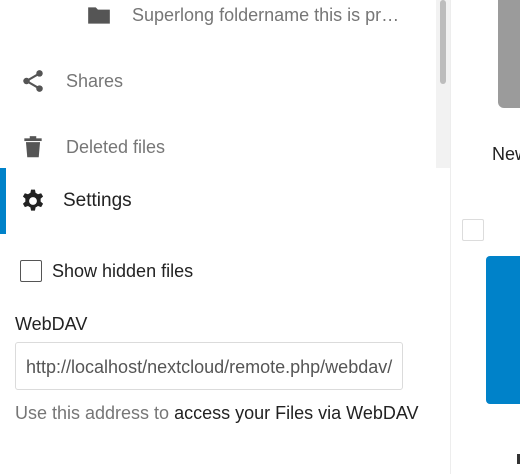  Describe the element at coordinates (296, 413) in the screenshot. I see `webdav-help-link: access your Files via WebDAV` at that location.